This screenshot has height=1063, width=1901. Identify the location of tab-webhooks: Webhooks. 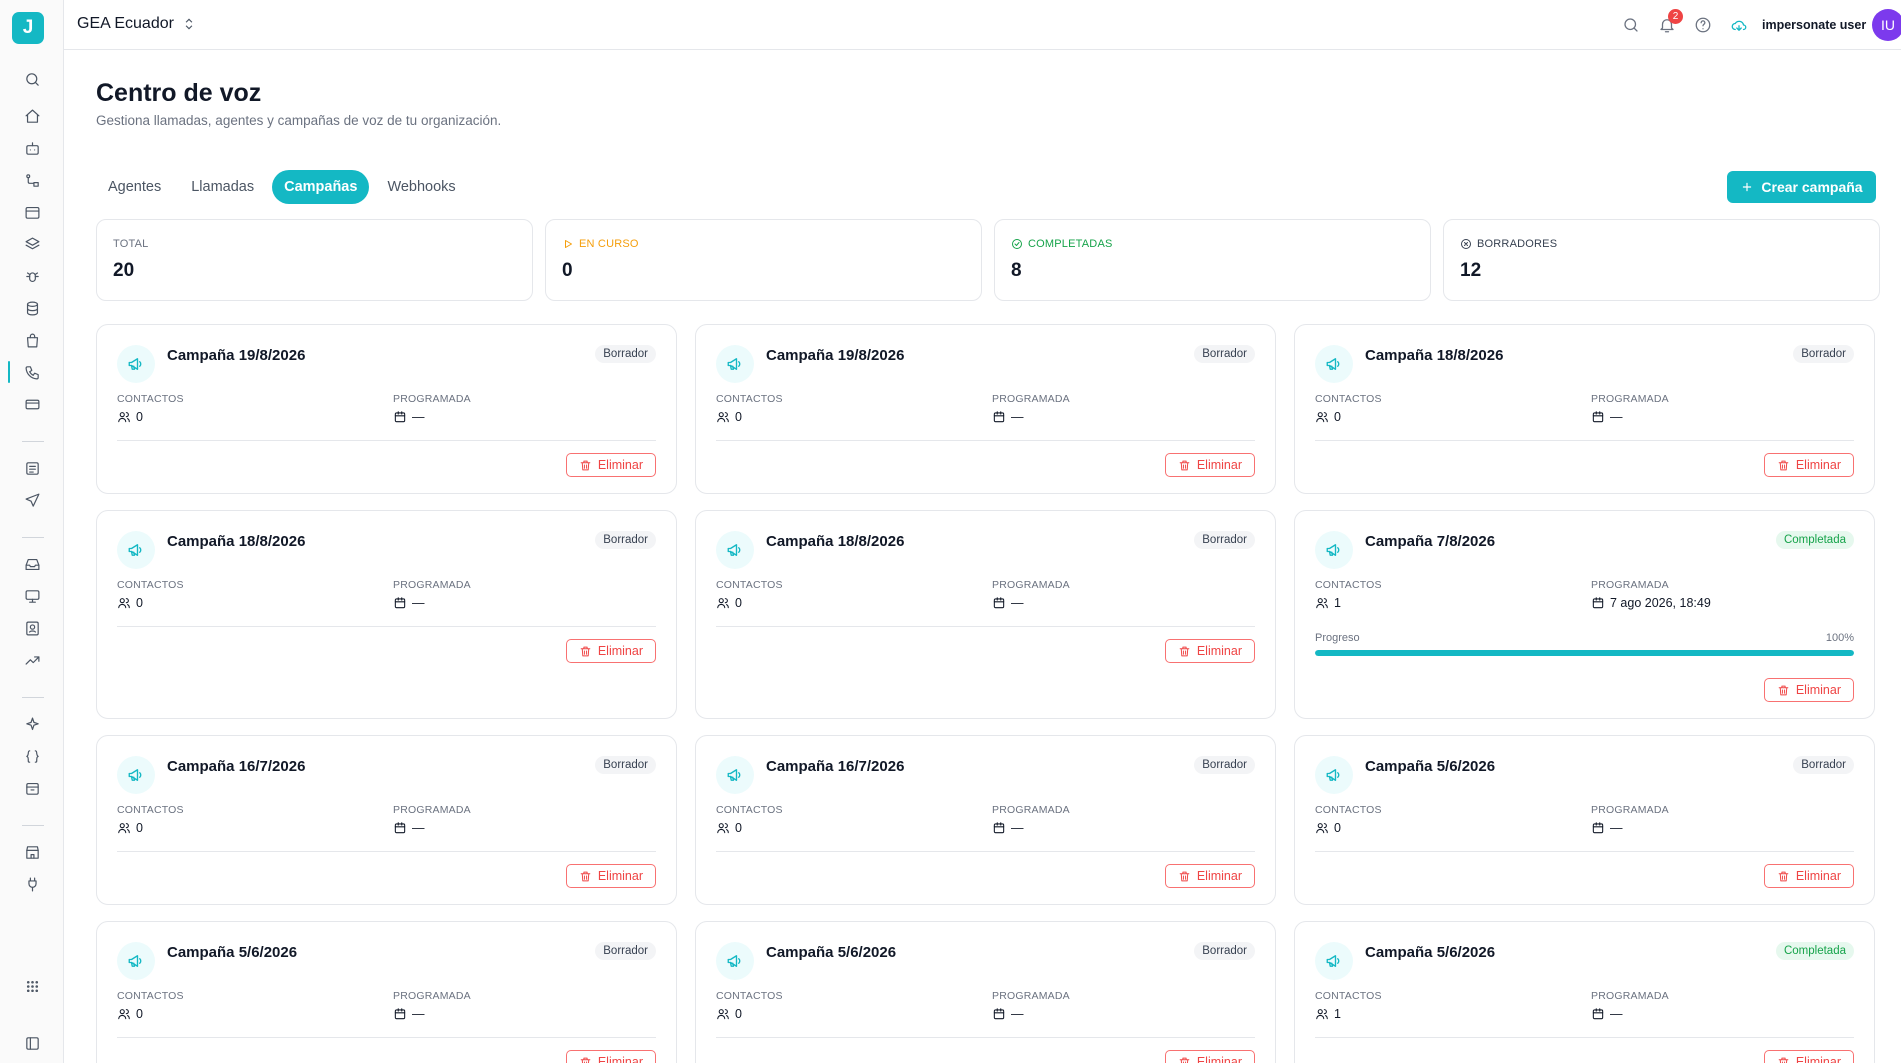
(421, 187).